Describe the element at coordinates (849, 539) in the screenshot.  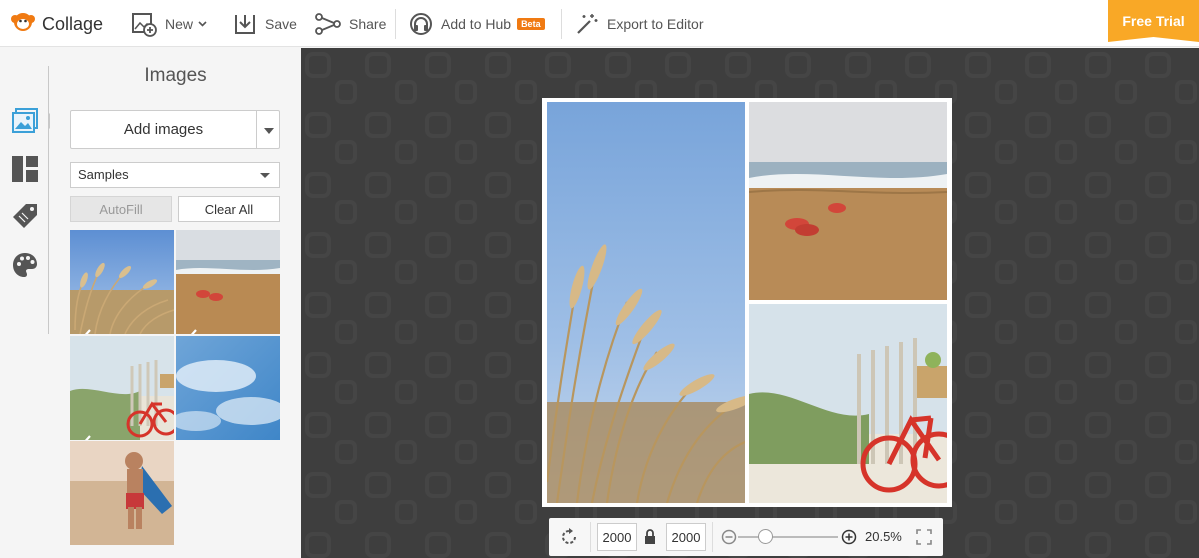
I see `zoom-in-icon` at that location.